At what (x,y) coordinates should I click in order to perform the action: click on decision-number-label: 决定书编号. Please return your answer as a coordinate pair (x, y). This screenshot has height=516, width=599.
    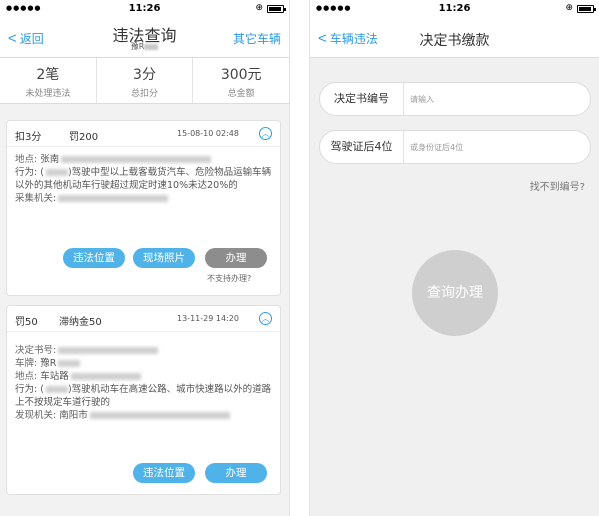
    Looking at the image, I should click on (362, 99).